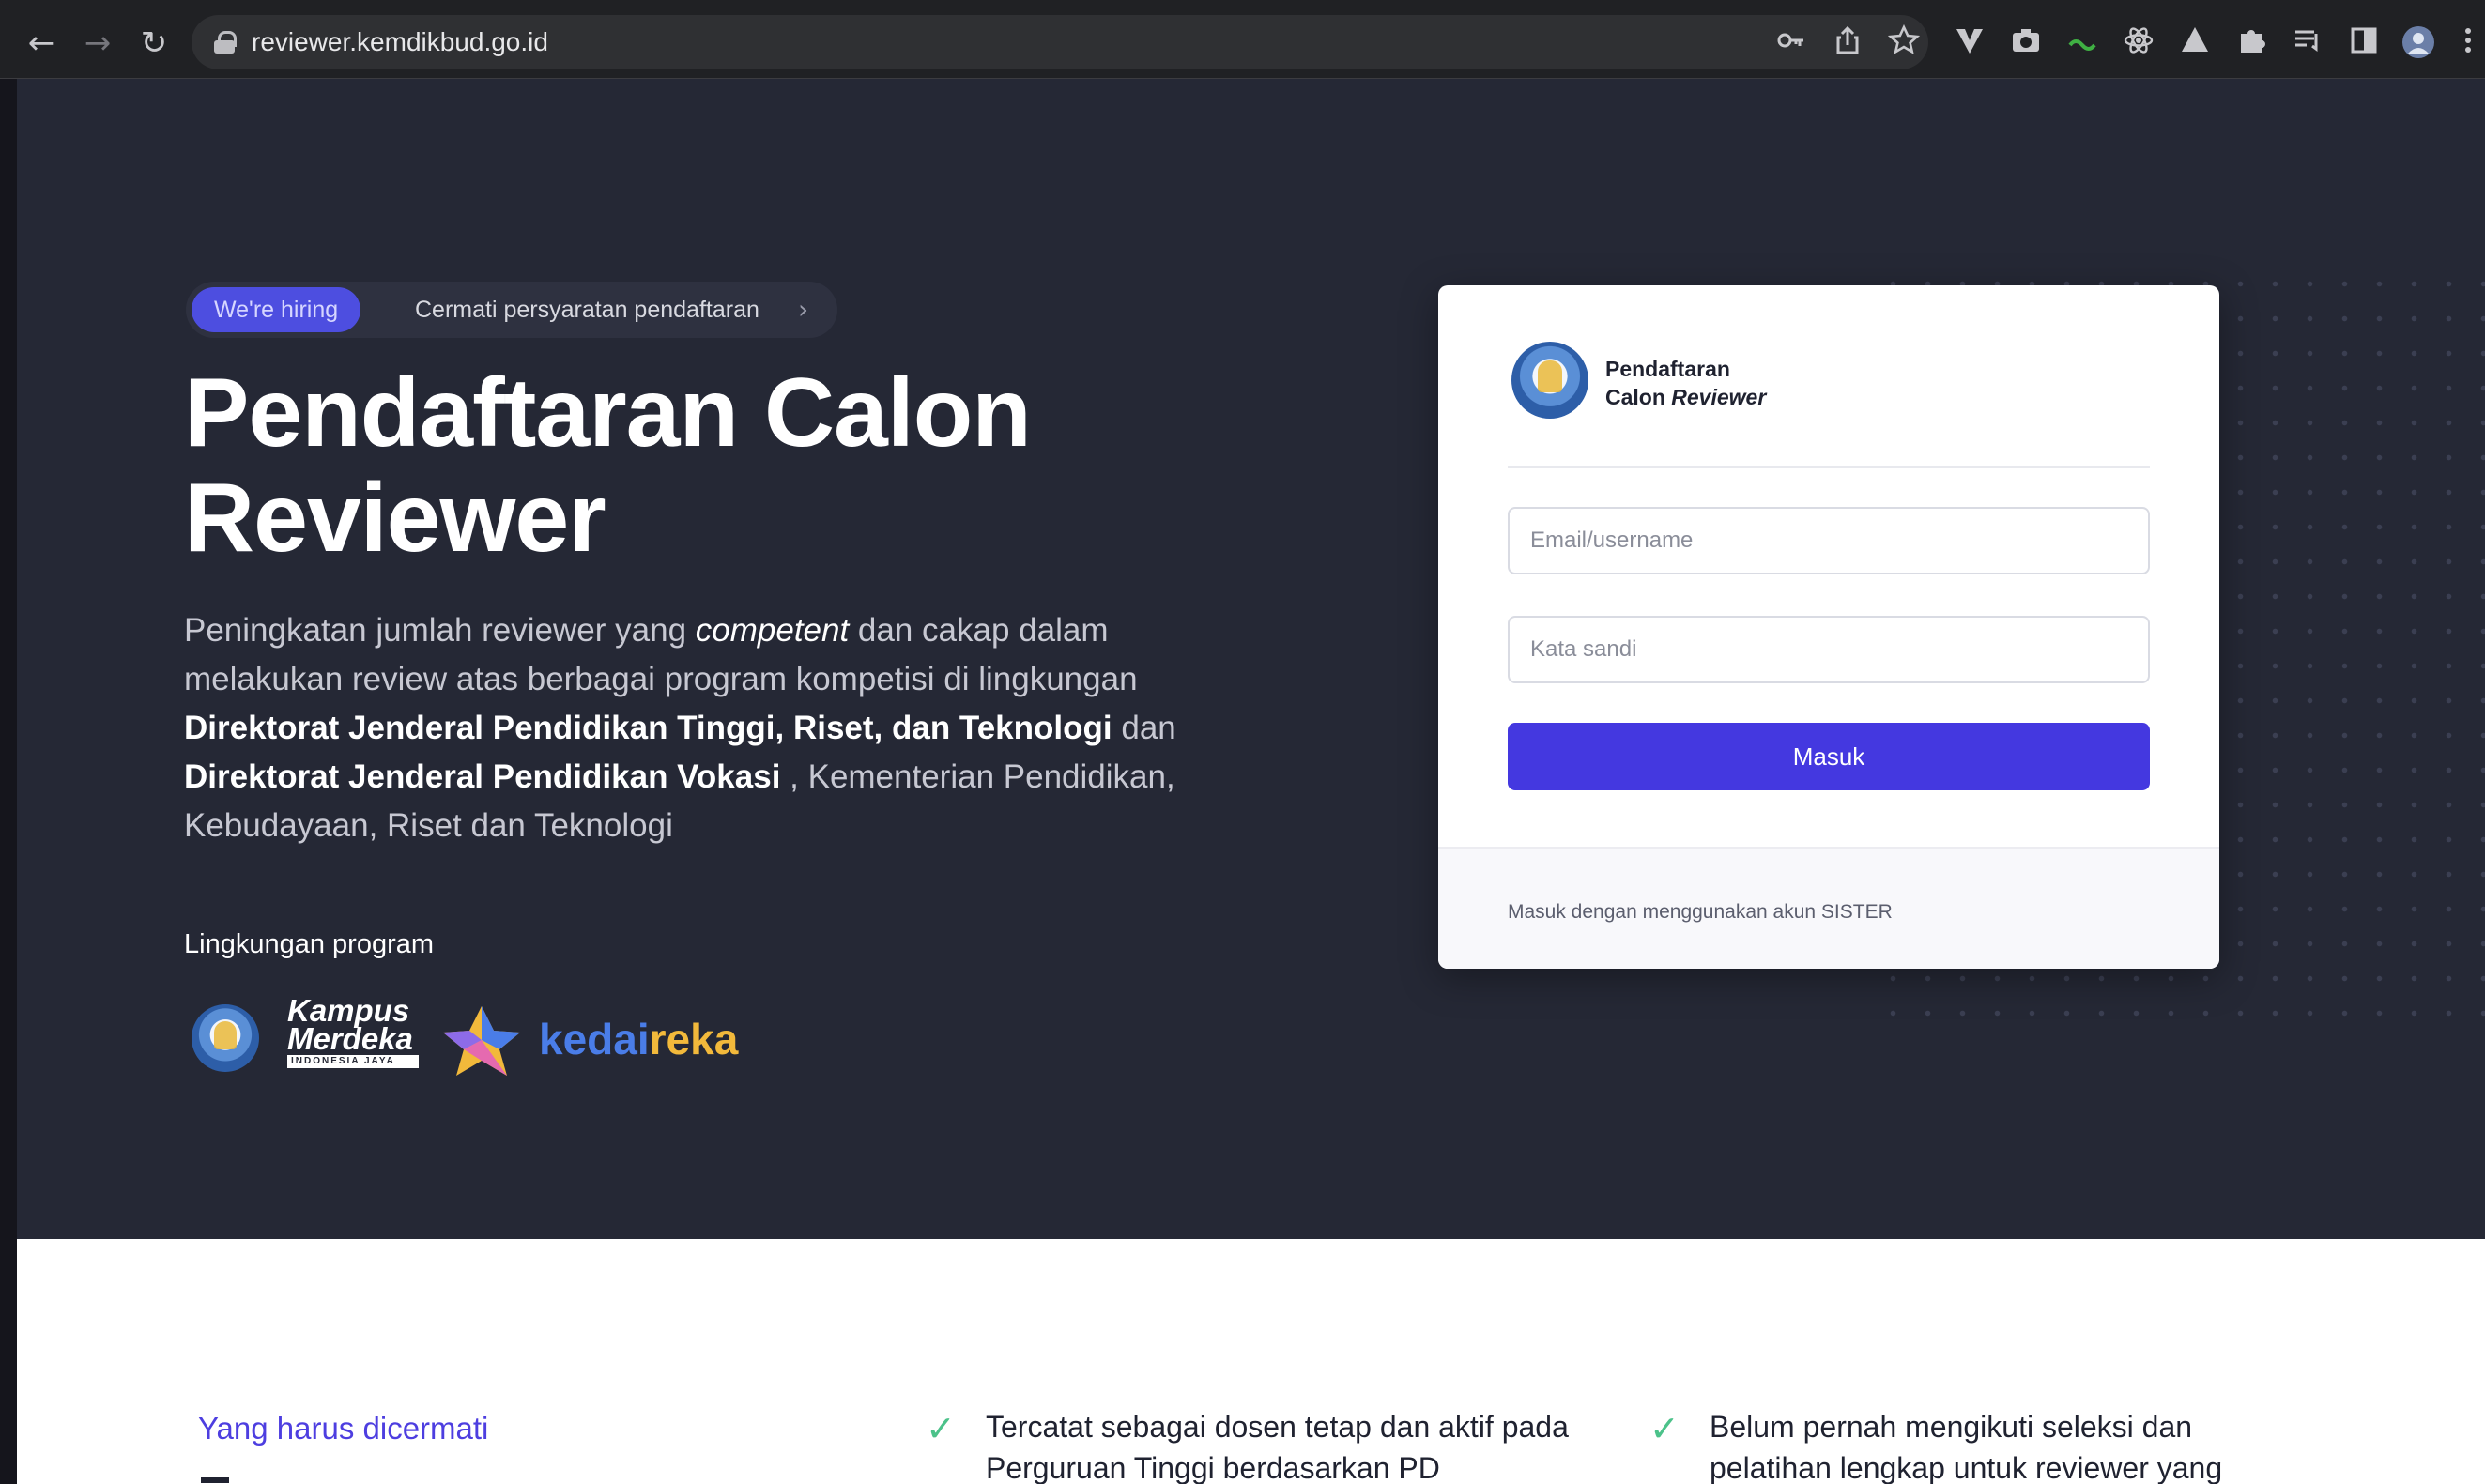 The width and height of the screenshot is (2485, 1484). I want to click on bw-extension-icon, so click(2082, 43).